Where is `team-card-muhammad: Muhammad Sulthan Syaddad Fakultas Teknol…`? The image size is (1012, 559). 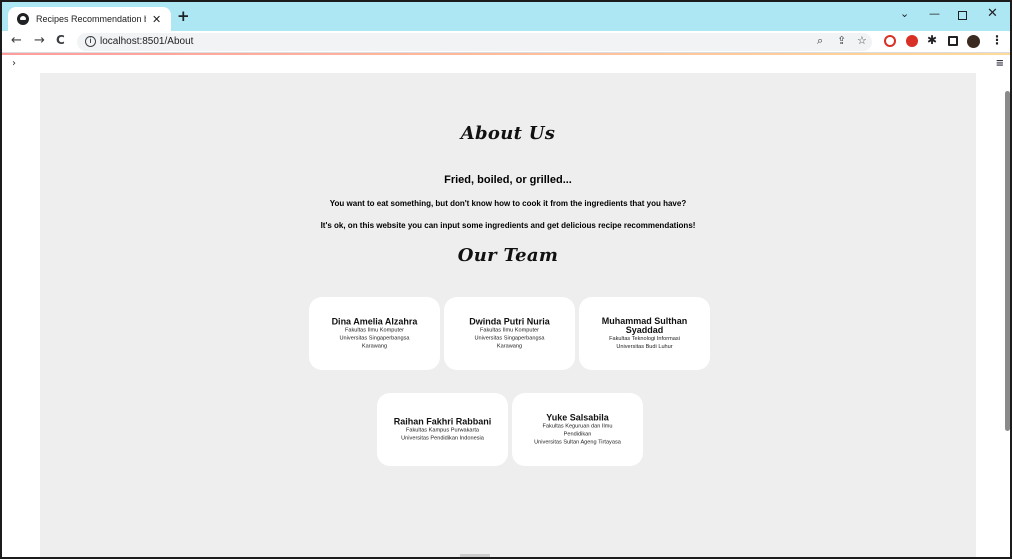 team-card-muhammad: Muhammad Sulthan Syaddad Fakultas Teknol… is located at coordinates (644, 333).